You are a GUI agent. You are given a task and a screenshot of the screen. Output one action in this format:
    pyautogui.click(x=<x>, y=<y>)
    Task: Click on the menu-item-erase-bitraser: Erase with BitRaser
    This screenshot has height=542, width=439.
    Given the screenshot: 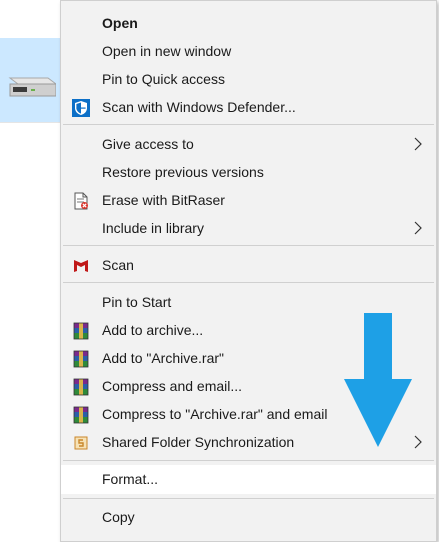 What is the action you would take?
    pyautogui.click(x=248, y=200)
    